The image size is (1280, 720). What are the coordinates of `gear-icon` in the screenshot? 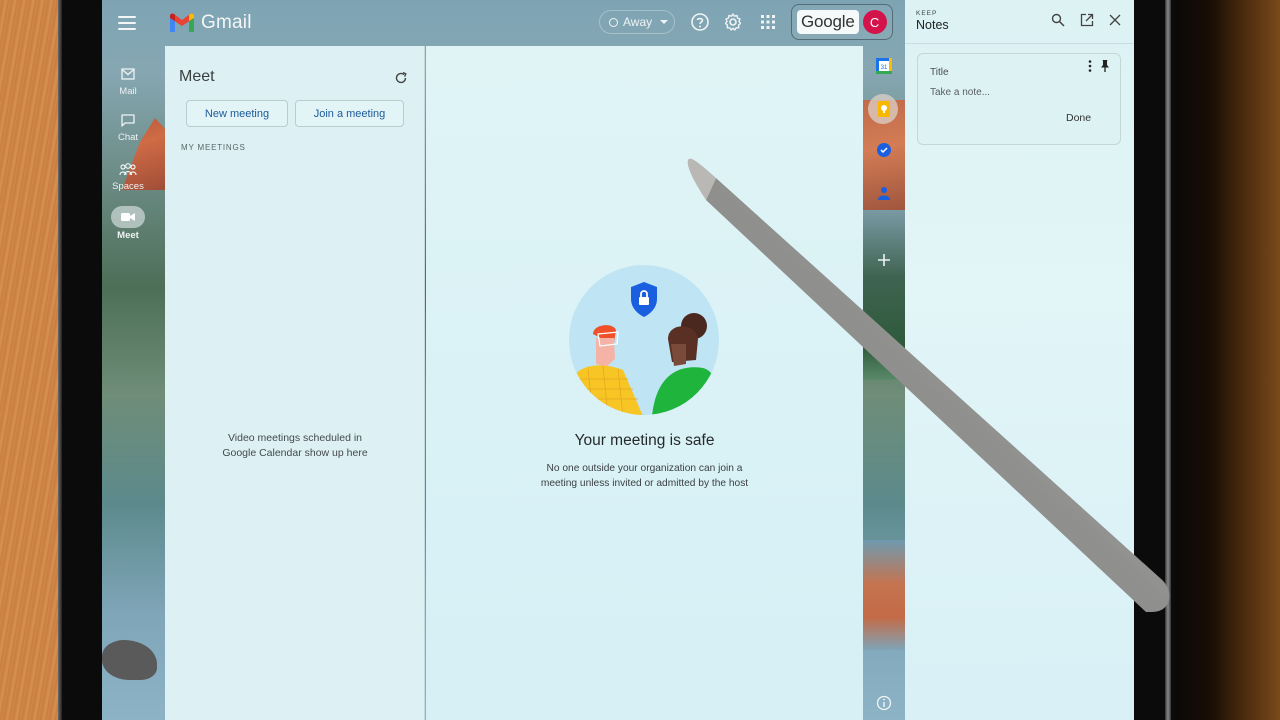 It's located at (733, 22).